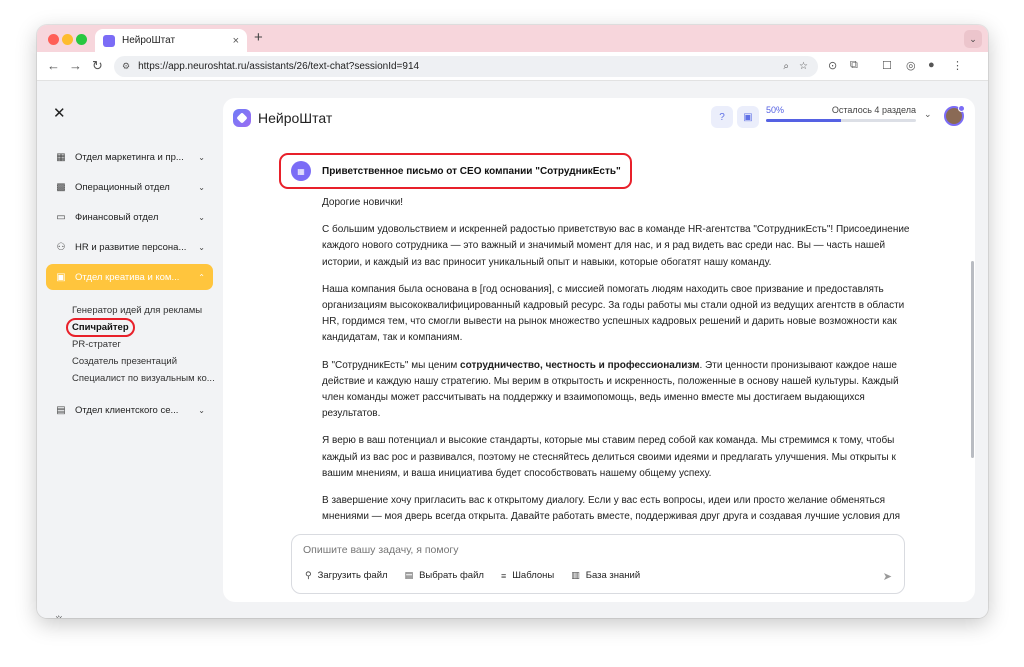 The width and height of the screenshot is (1024, 667). Describe the element at coordinates (61, 157) in the screenshot. I see `store-icon: ▦` at that location.